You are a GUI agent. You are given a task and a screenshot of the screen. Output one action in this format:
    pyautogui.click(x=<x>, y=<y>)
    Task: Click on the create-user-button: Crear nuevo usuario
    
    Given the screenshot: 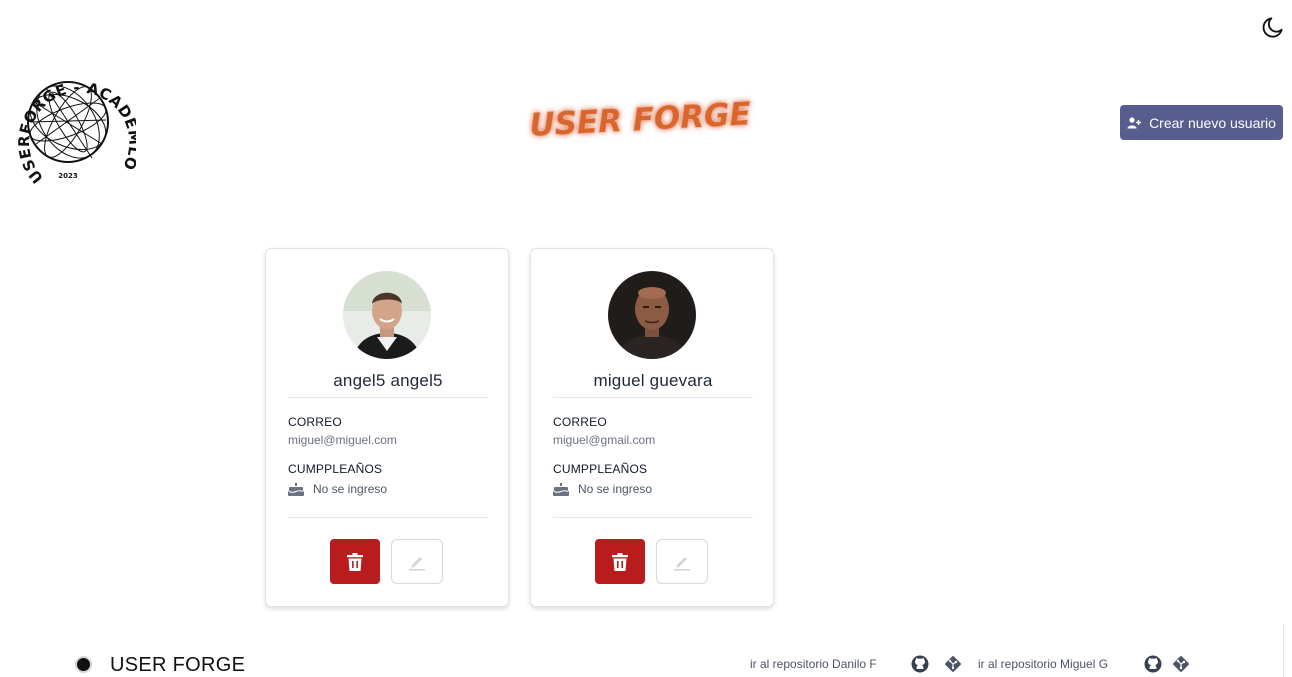 What is the action you would take?
    pyautogui.click(x=1201, y=122)
    